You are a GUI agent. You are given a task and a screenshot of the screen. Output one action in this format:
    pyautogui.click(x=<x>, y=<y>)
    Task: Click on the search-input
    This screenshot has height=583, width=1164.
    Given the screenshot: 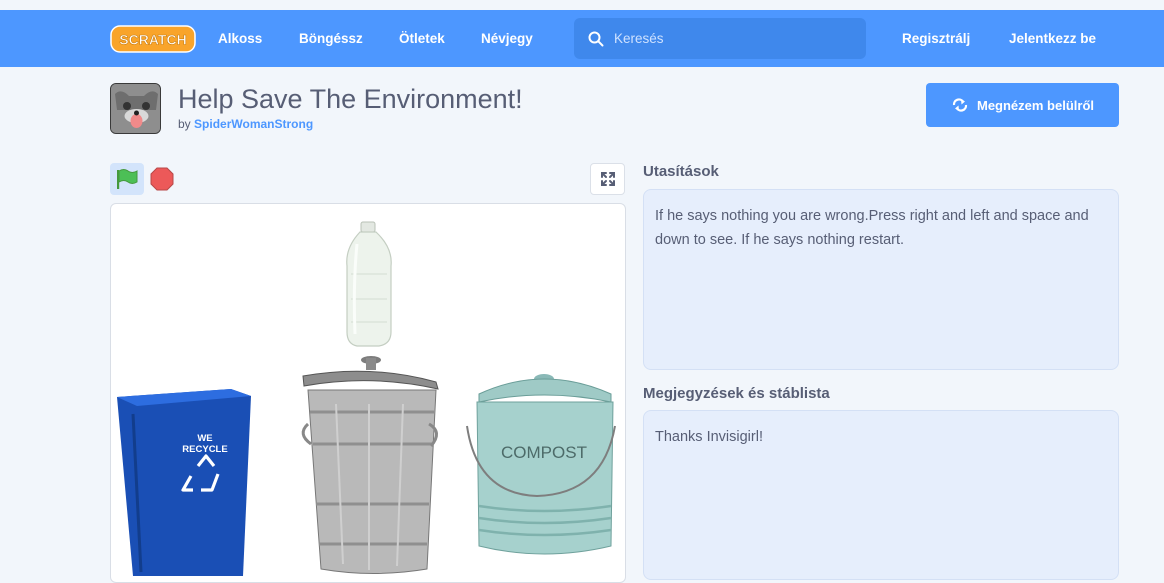 What is the action you would take?
    pyautogui.click(x=734, y=38)
    